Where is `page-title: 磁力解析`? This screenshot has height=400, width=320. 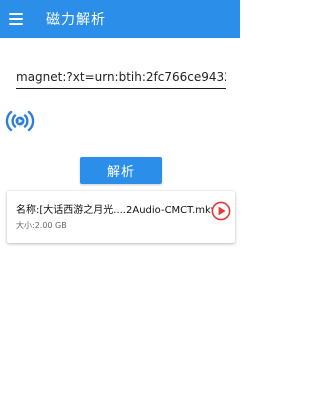
page-title: 磁力解析 is located at coordinates (76, 20).